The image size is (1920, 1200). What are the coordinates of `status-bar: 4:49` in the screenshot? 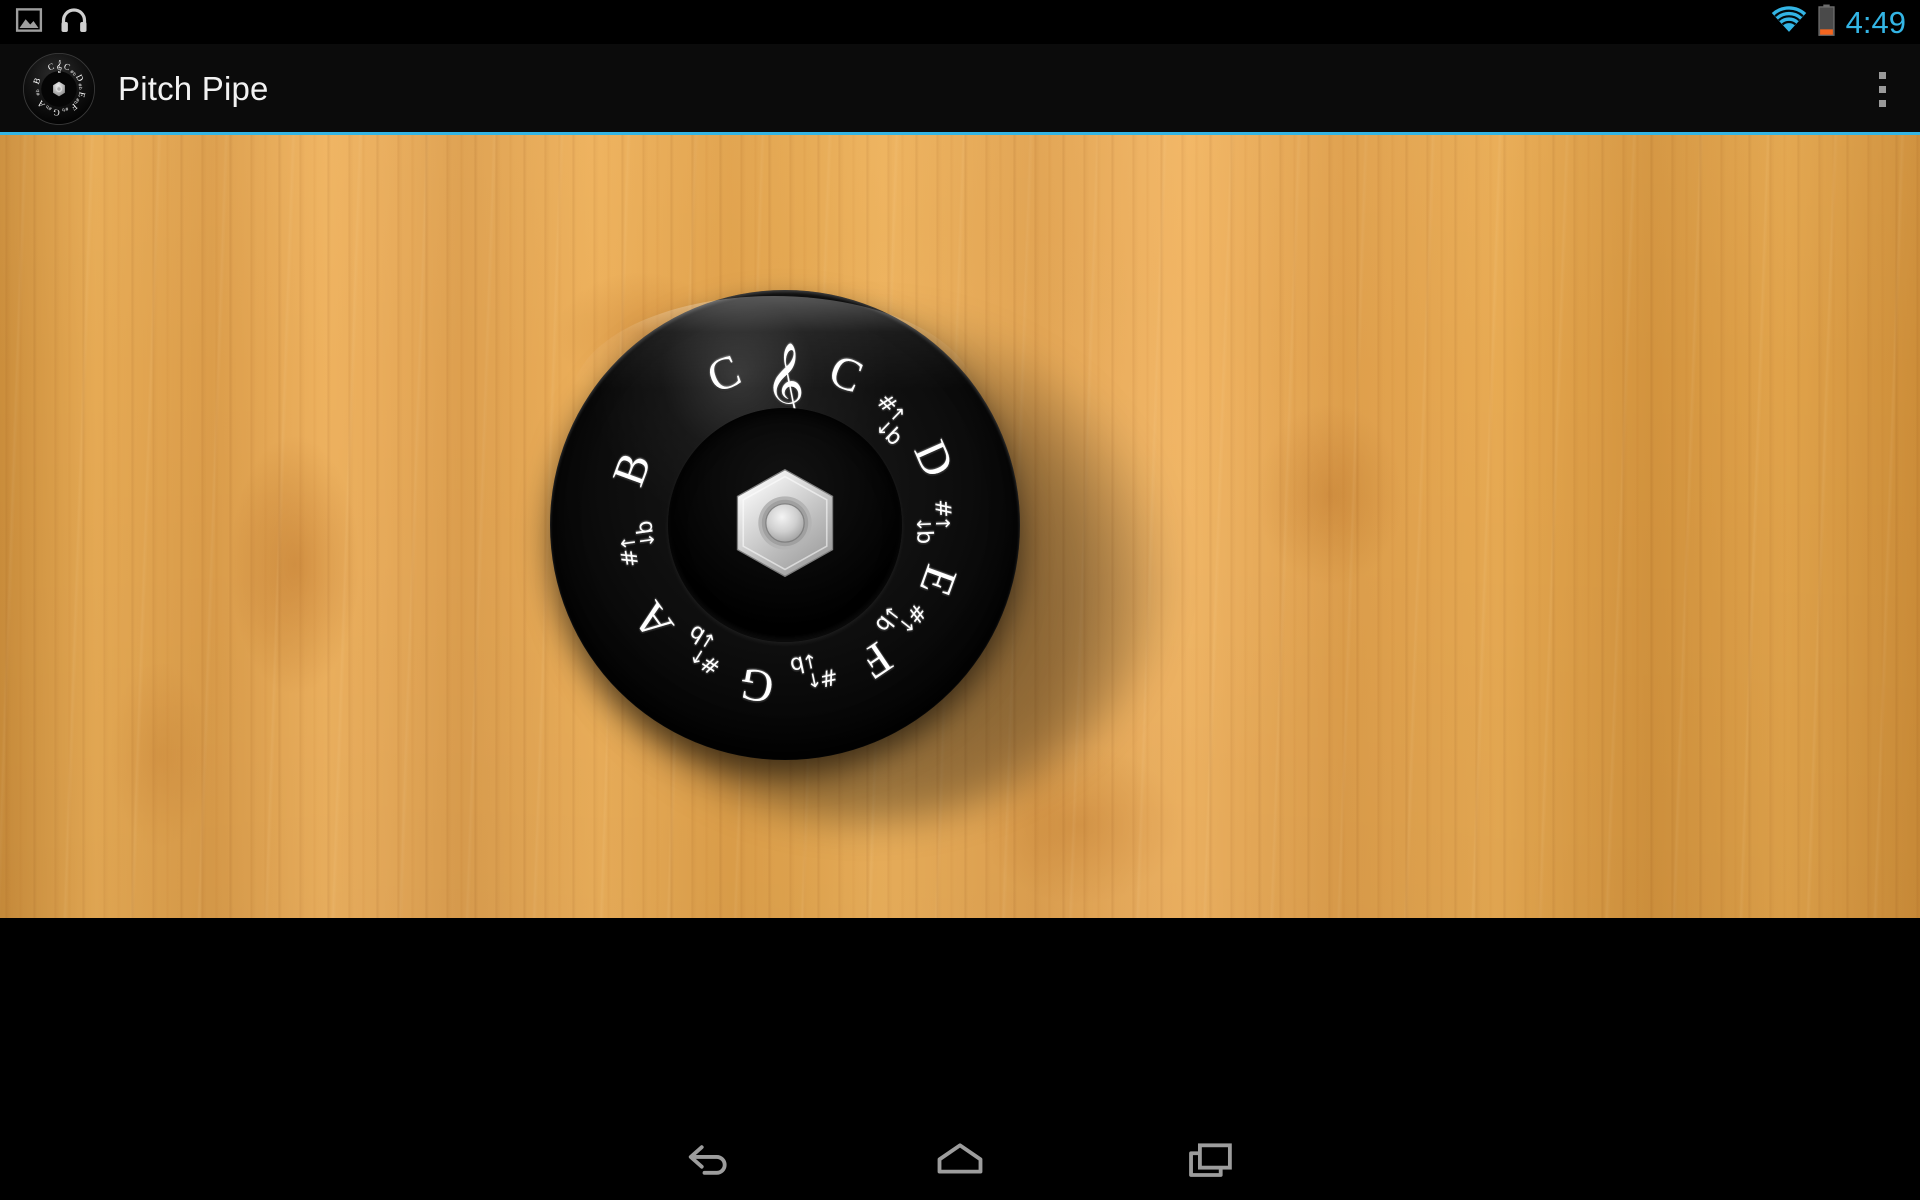 It's located at (960, 22).